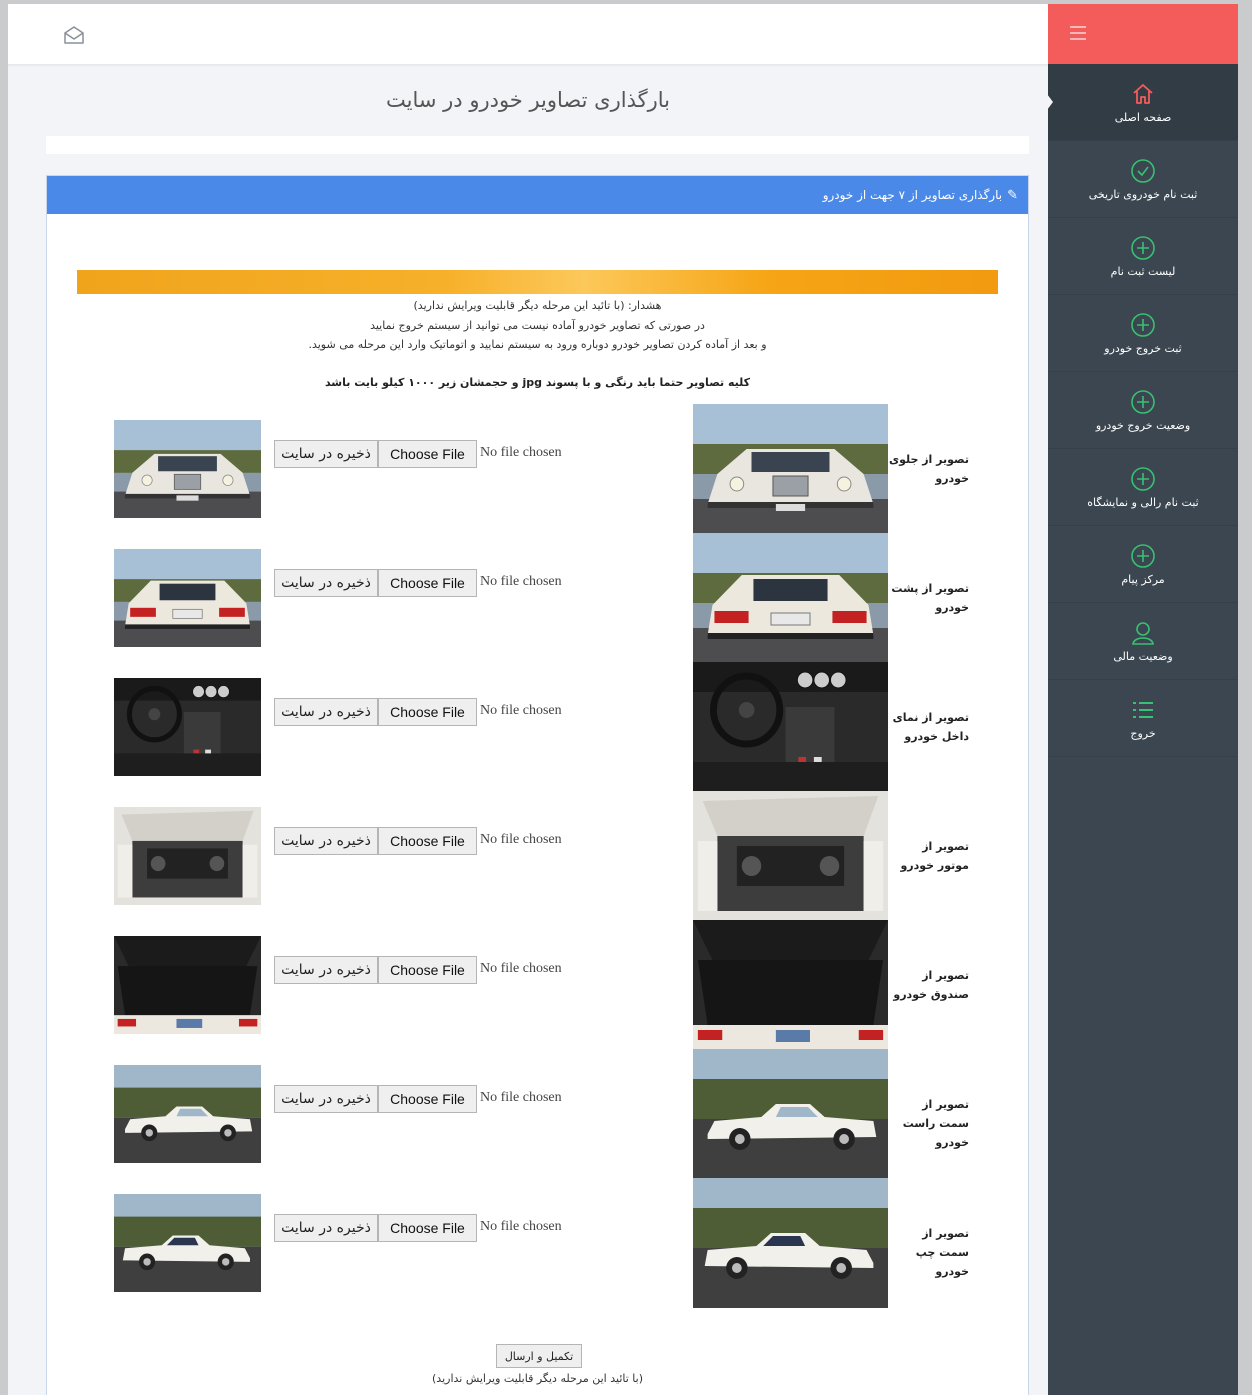 This screenshot has width=1252, height=1395. I want to click on sidebar-item-2: ثبت نام خودروی تاریخی, so click(1143, 179).